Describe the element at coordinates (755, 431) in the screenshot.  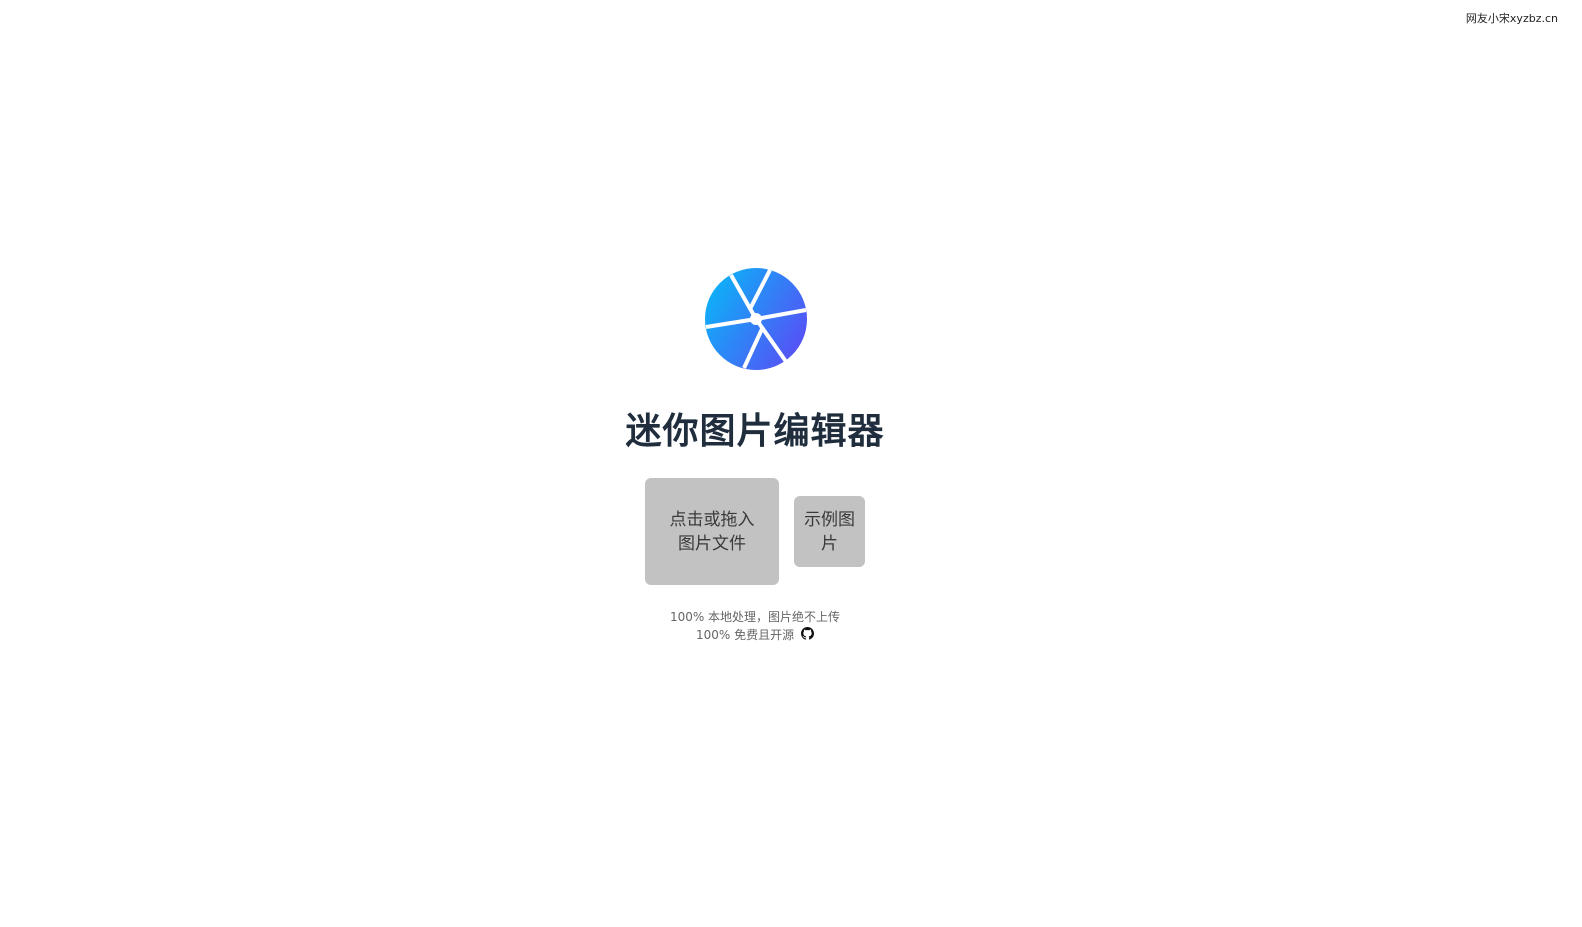
I see `app-title: 迷你图片编辑器` at that location.